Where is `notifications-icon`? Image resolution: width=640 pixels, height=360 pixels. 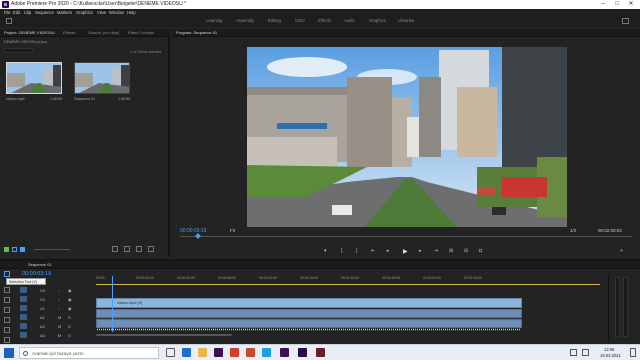 notifications-icon is located at coordinates (633, 352).